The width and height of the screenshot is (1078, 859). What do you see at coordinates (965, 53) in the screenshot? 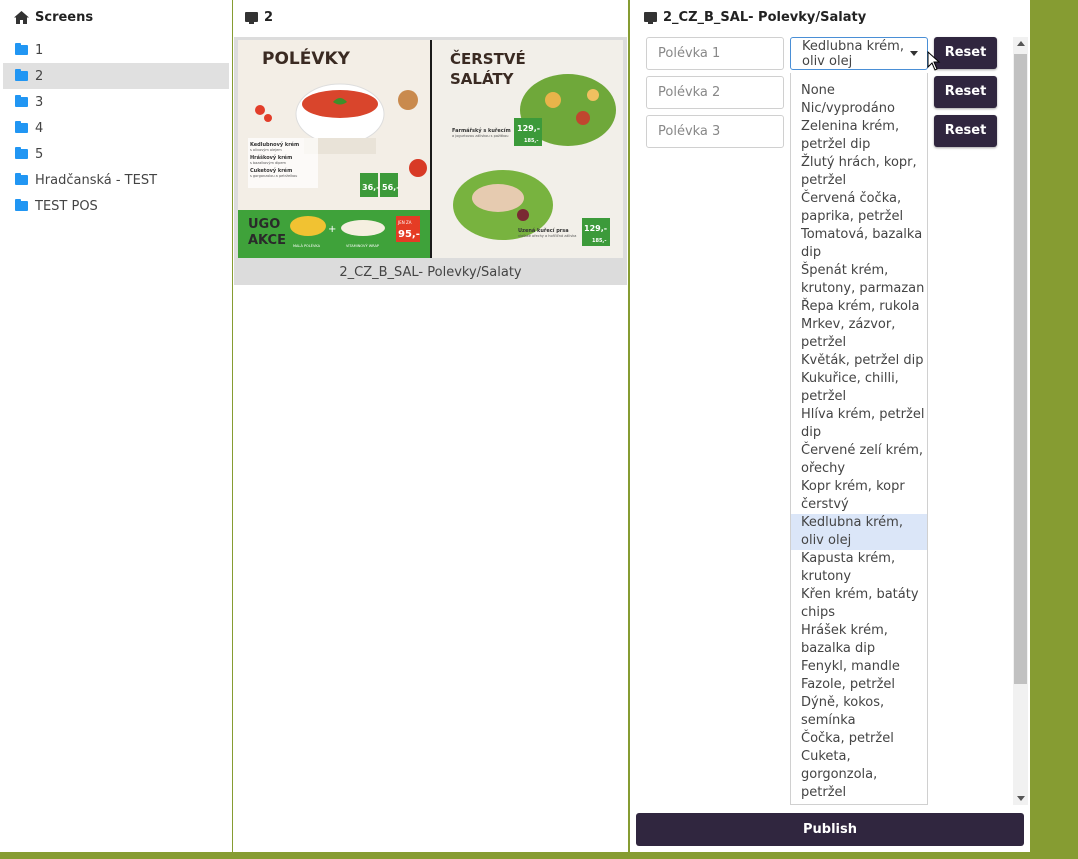
I see `reset-button-1: Reset` at bounding box center [965, 53].